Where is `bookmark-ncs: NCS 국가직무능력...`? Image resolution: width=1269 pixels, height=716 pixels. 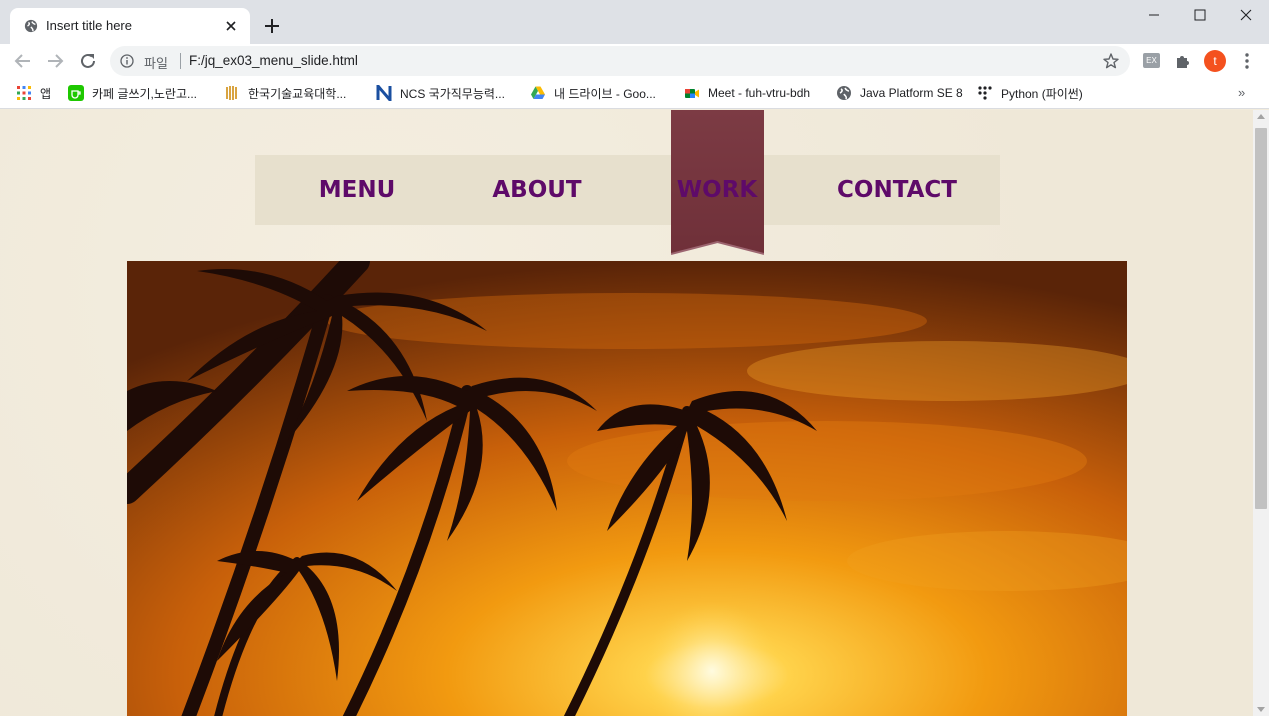 bookmark-ncs: NCS 국가직무능력... is located at coordinates (440, 93).